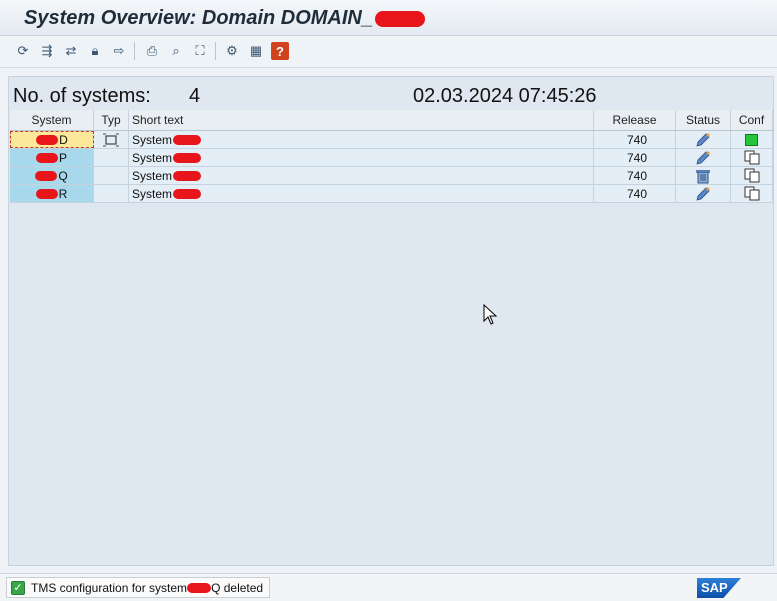 The width and height of the screenshot is (777, 601). Describe the element at coordinates (280, 51) in the screenshot. I see `help-icon: ?` at that location.